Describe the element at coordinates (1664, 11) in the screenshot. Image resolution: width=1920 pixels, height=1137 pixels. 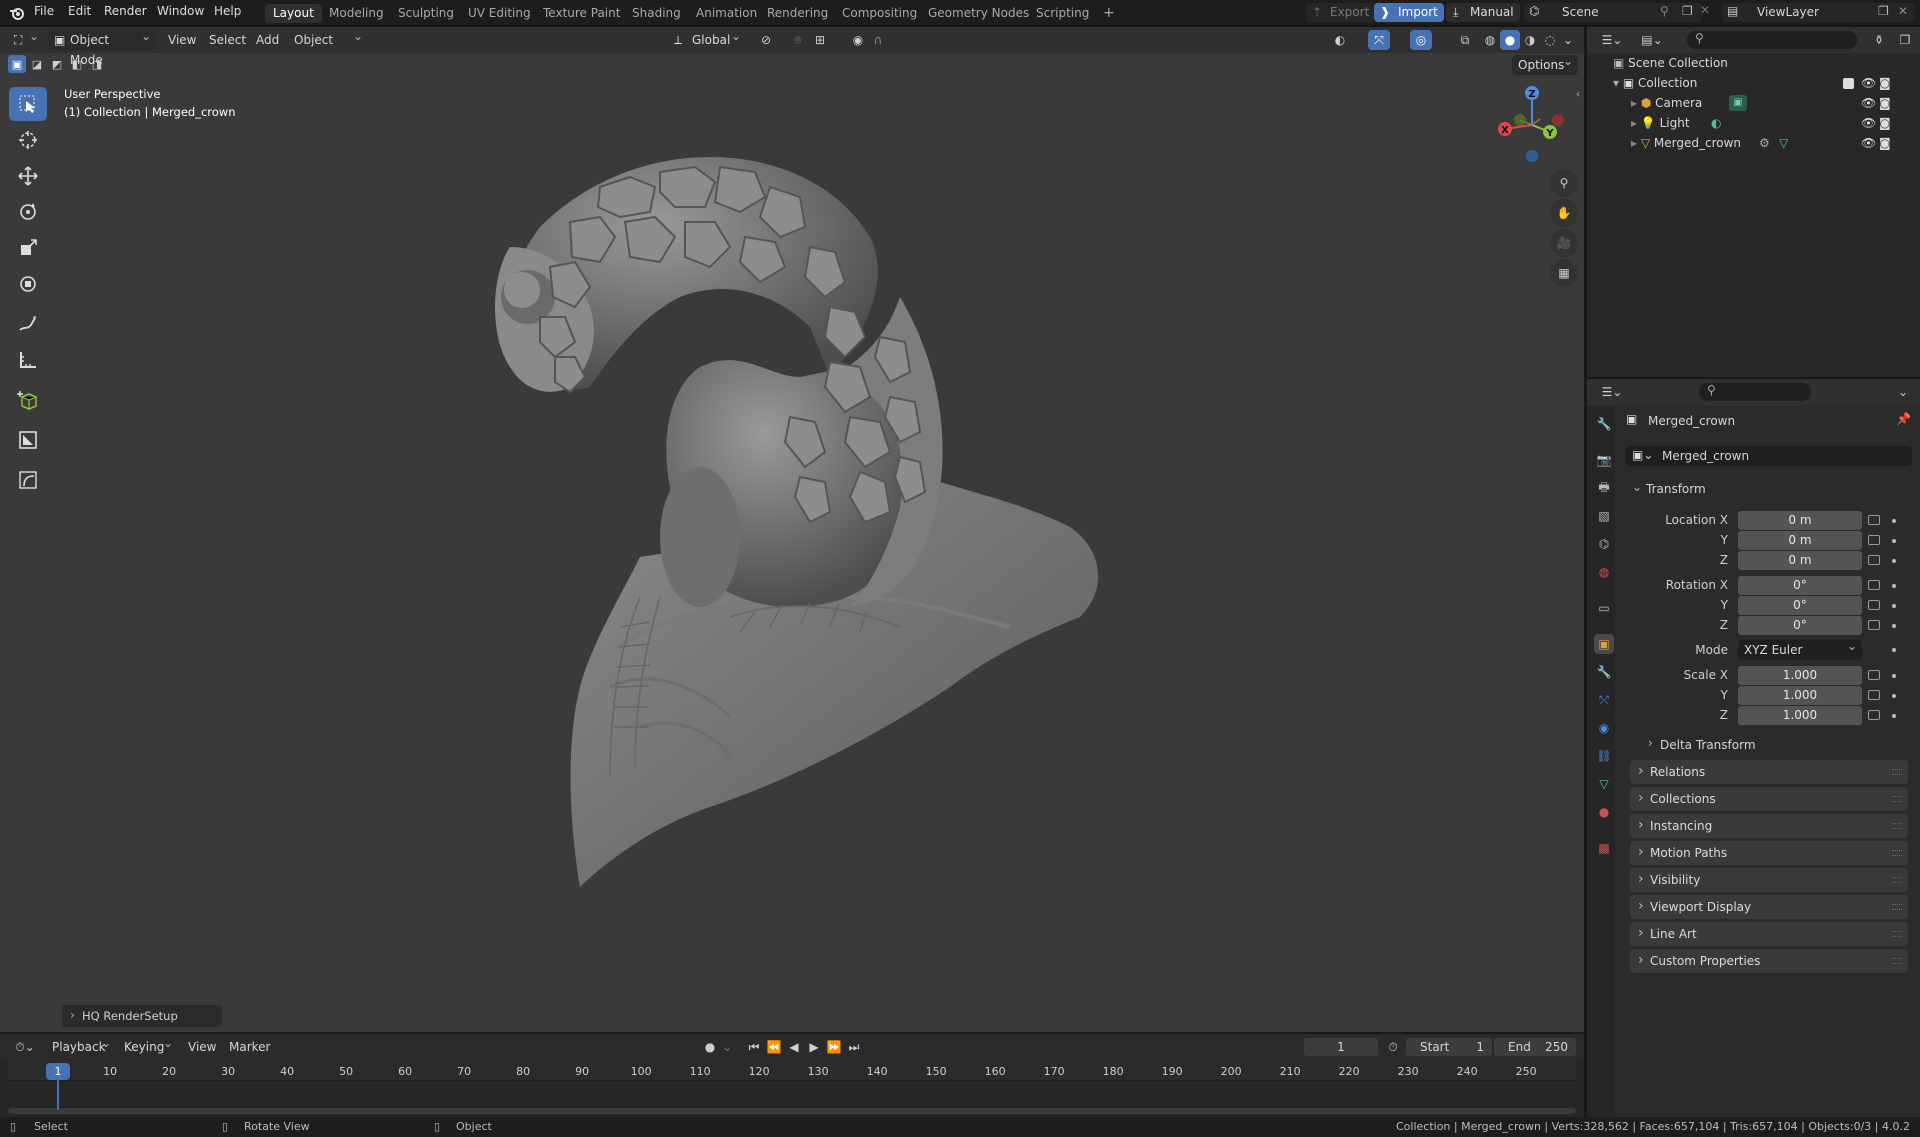
I see `pin-icon: ⚲` at that location.